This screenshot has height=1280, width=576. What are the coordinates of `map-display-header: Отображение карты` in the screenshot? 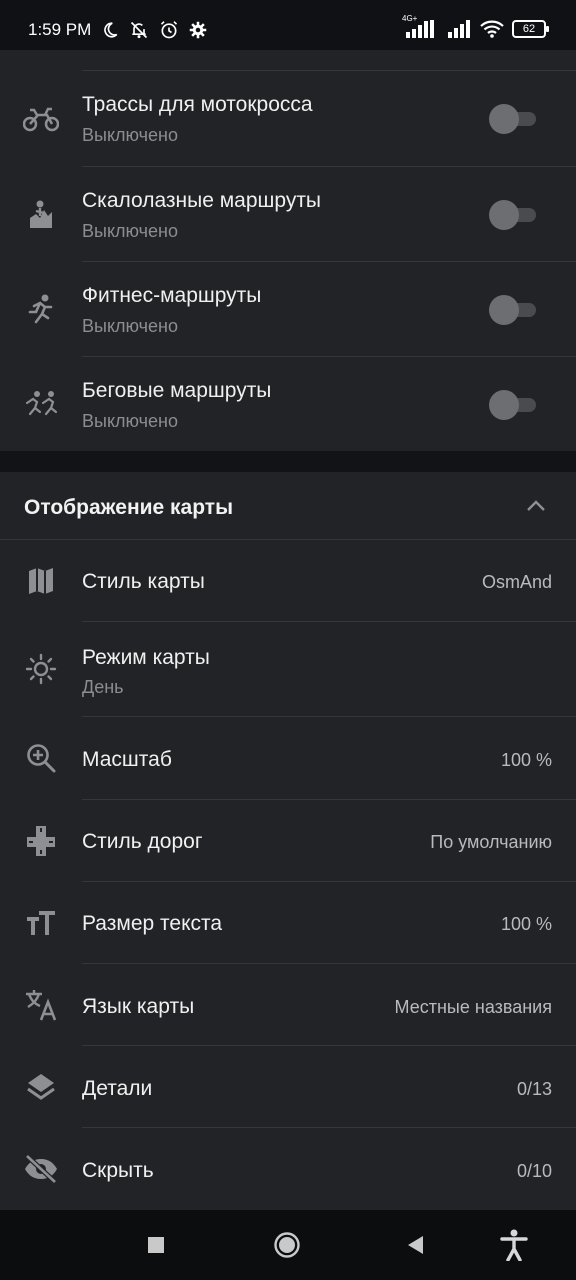 It's located at (288, 506).